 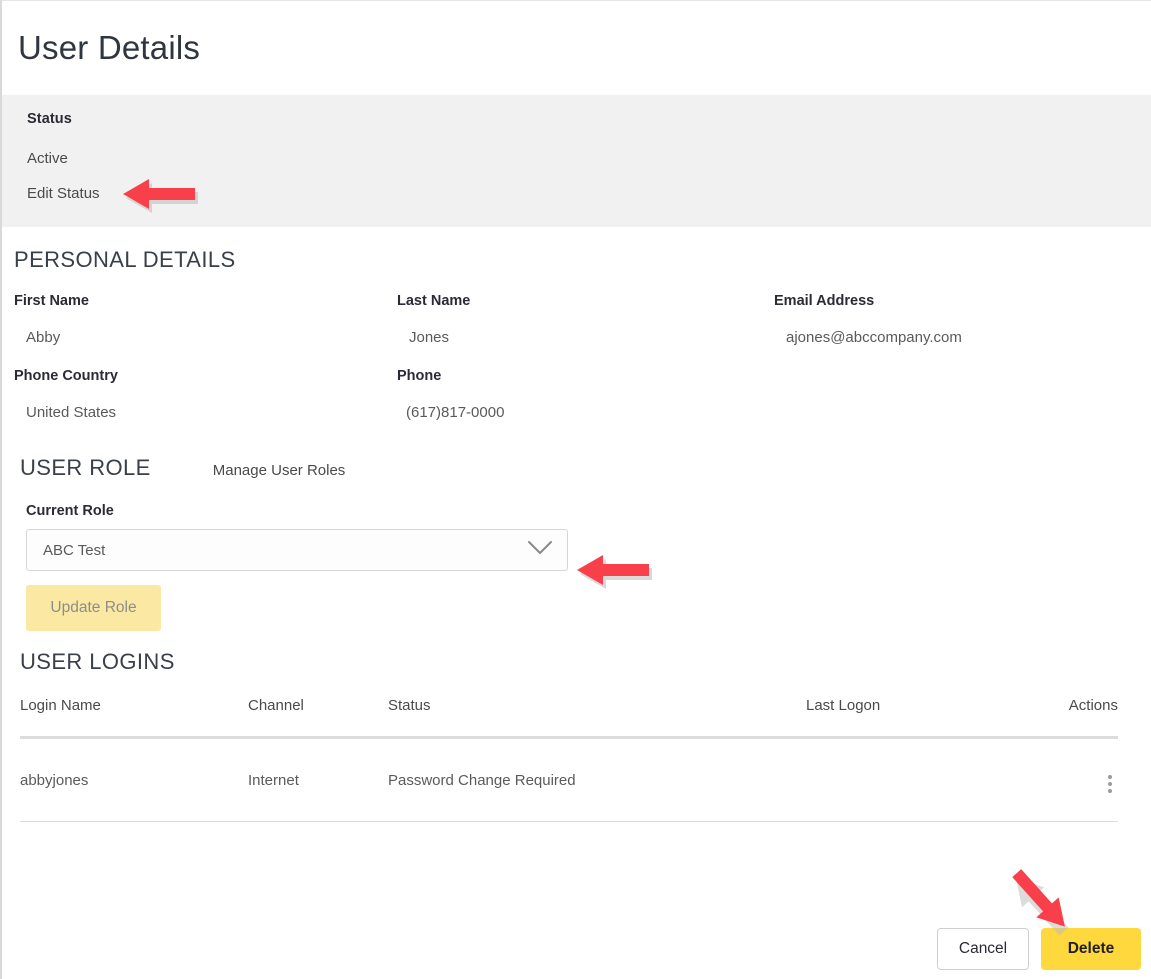 What do you see at coordinates (49, 119) in the screenshot?
I see `status-label: Status` at bounding box center [49, 119].